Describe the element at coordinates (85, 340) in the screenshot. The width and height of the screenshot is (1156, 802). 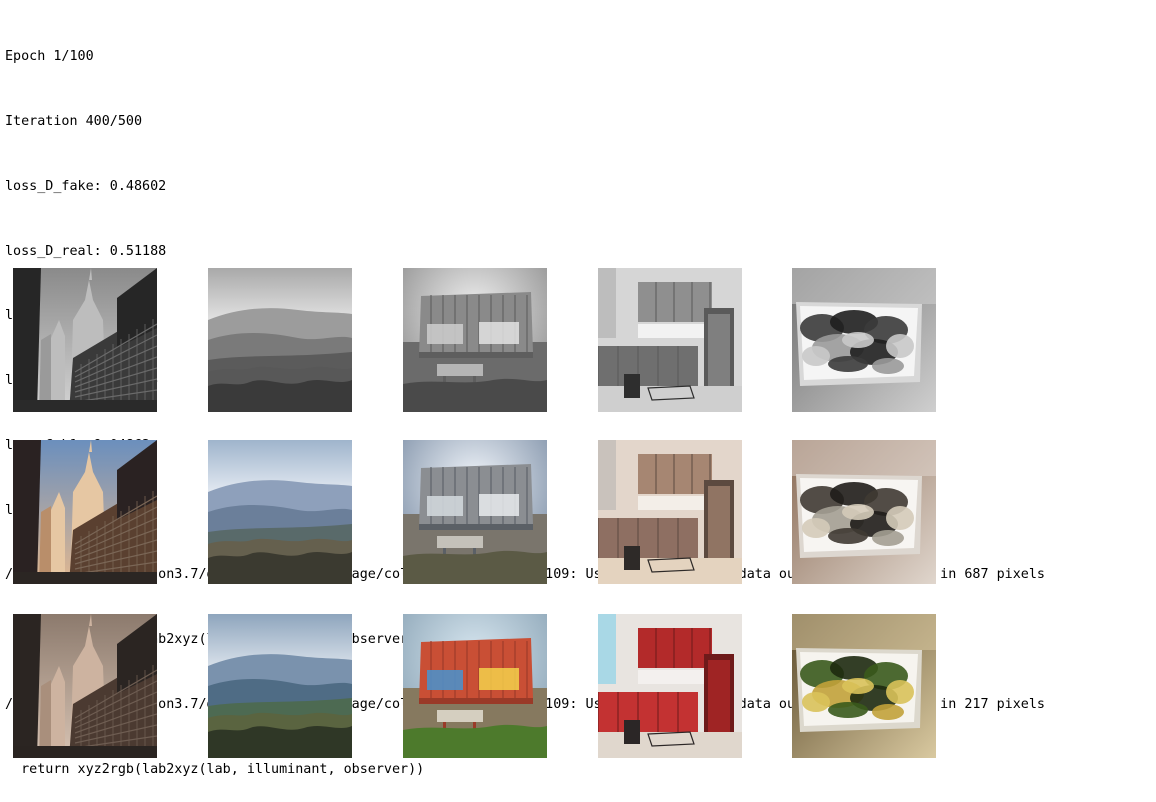
I see `grayscale-input-image-city-skyscrapers` at that location.